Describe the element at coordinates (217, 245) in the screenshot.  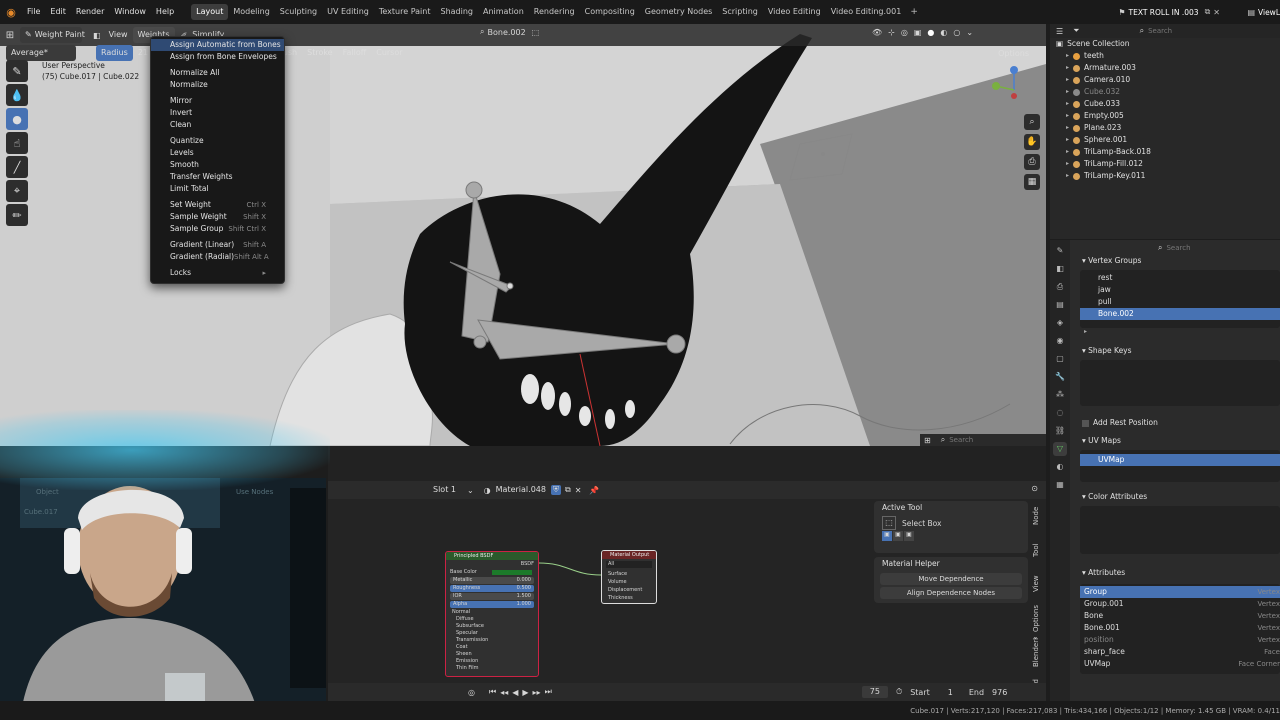
I see `weights-menu-item-gradient-linear: Gradient (Linear) Shift A` at that location.